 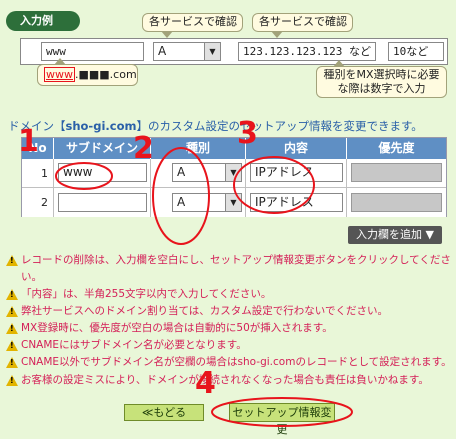 I want to click on column-header-priority: 優先度, so click(x=396, y=148).